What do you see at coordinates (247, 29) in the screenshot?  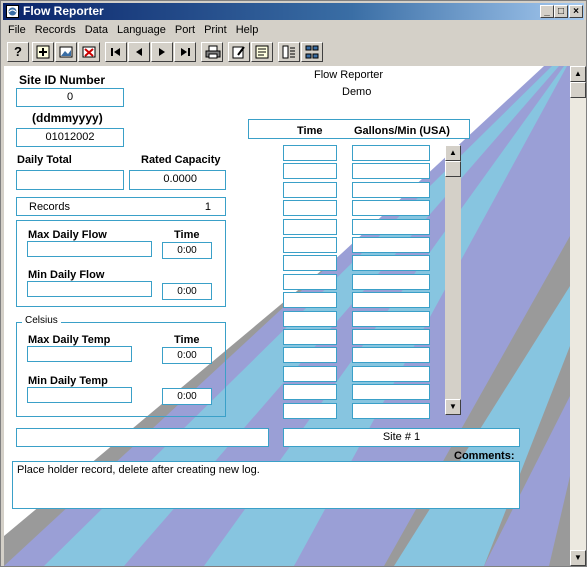 I see `menu-help: Help` at bounding box center [247, 29].